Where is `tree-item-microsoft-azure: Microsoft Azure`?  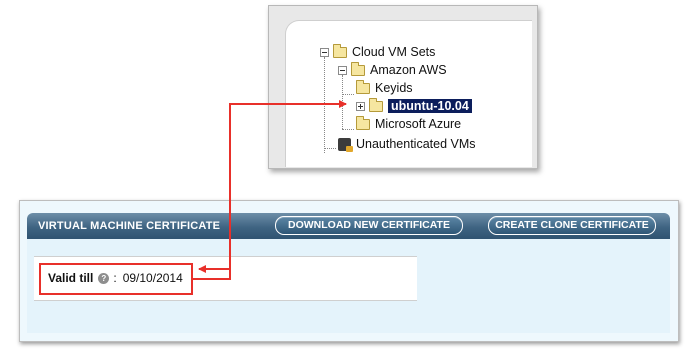
tree-item-microsoft-azure: Microsoft Azure is located at coordinates (408, 124).